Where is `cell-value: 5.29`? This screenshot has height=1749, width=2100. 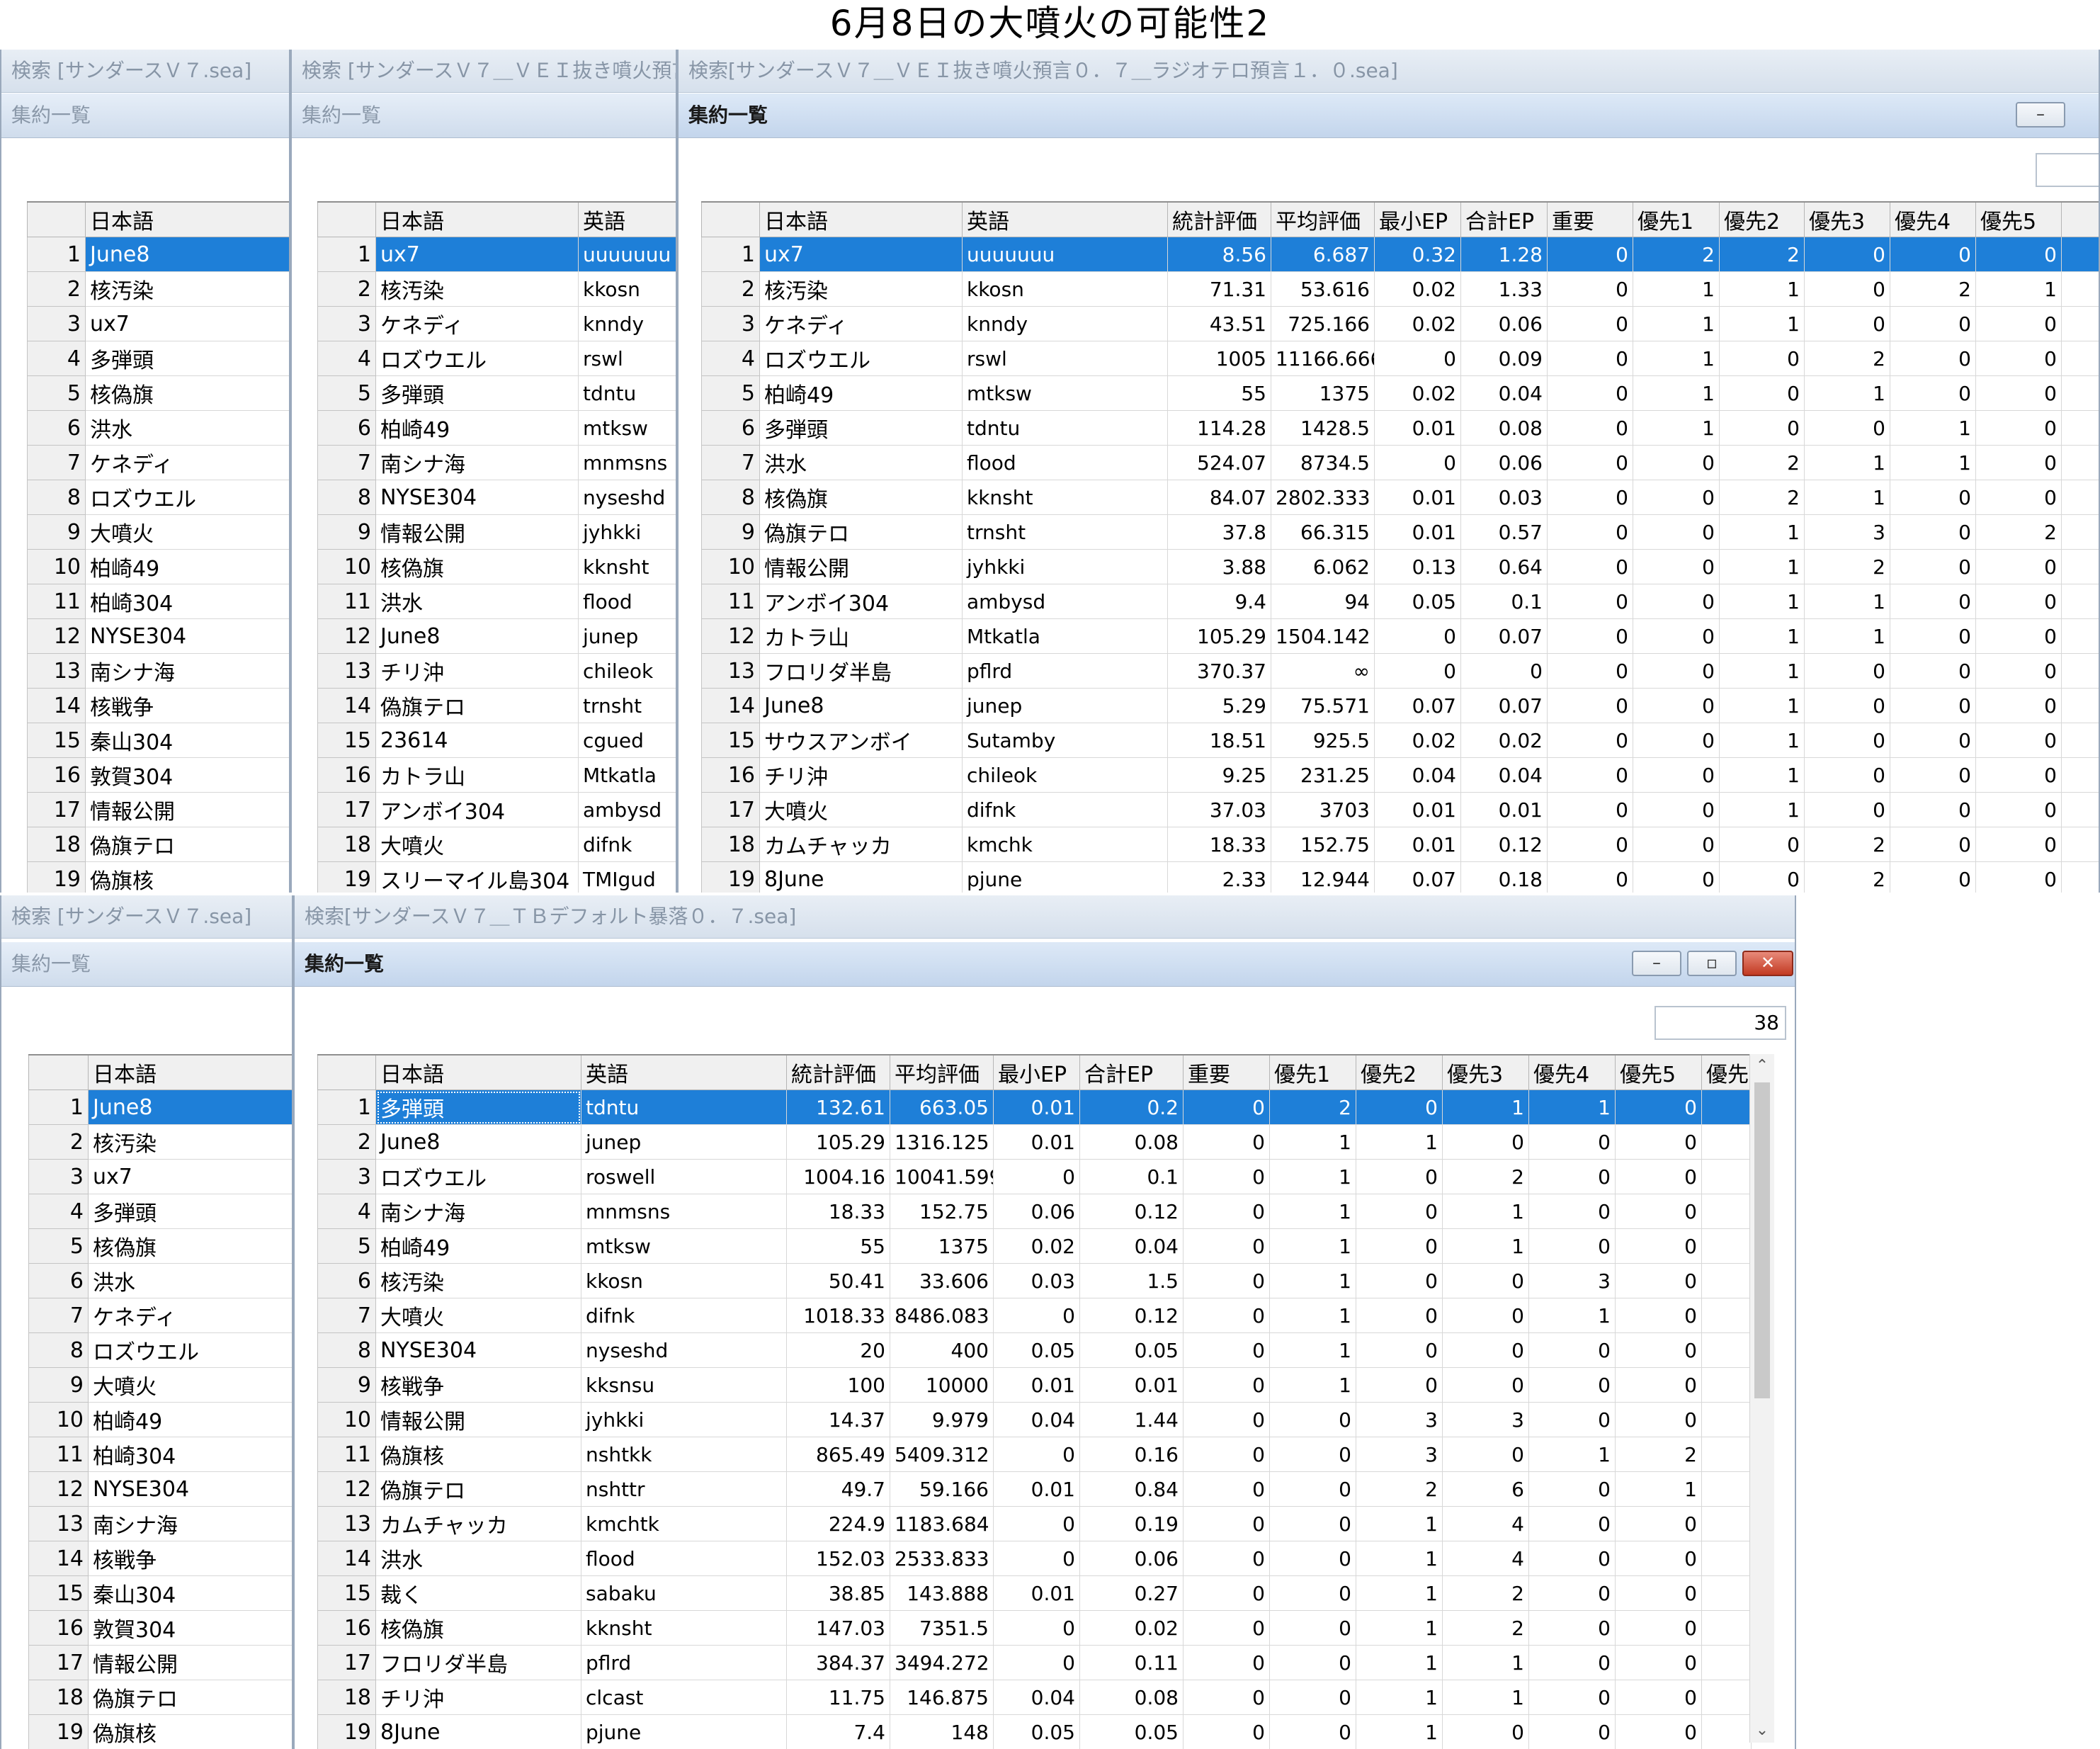
cell-value: 5.29 is located at coordinates (1219, 705).